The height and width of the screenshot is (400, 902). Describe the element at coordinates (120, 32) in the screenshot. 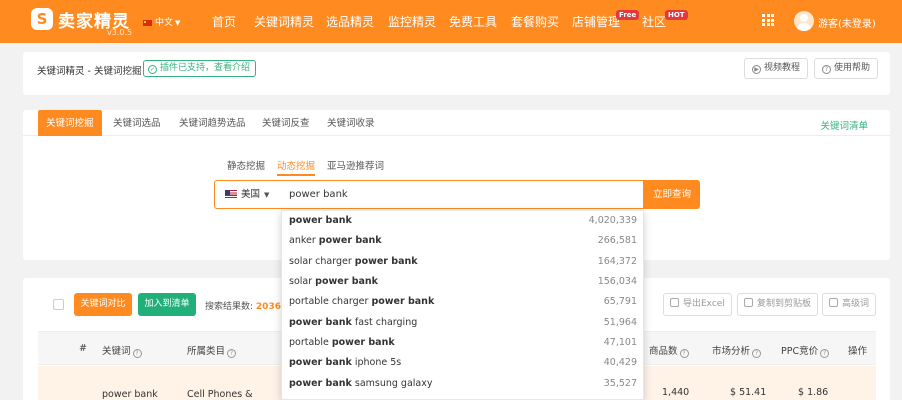

I see `app-version: v3.0.5` at that location.